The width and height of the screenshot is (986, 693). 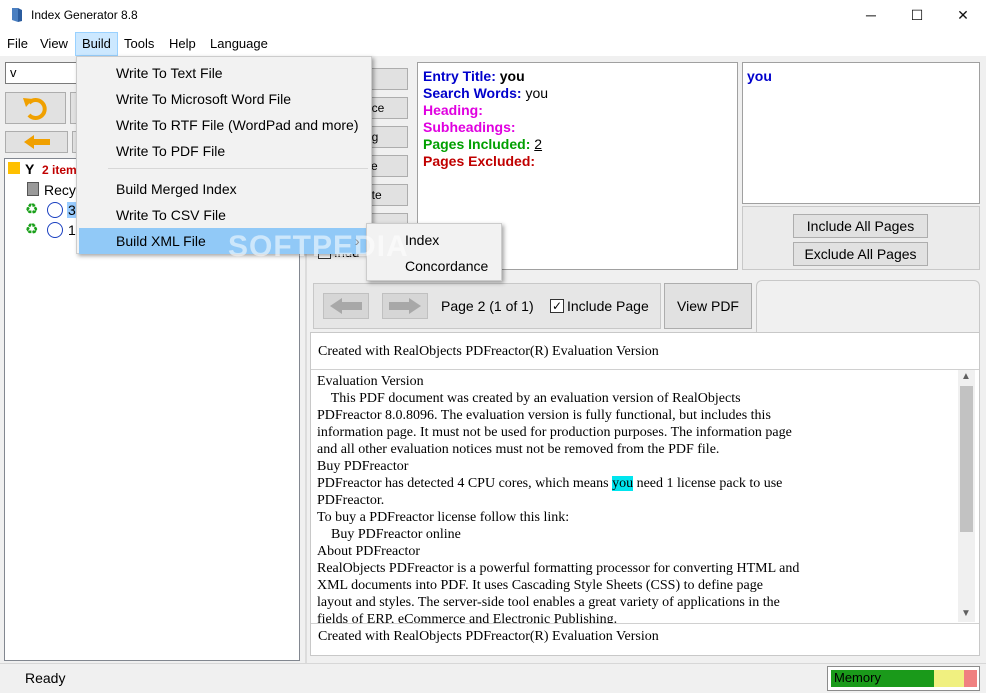 What do you see at coordinates (472, 93) in the screenshot?
I see `search-words-label: Search Words:` at bounding box center [472, 93].